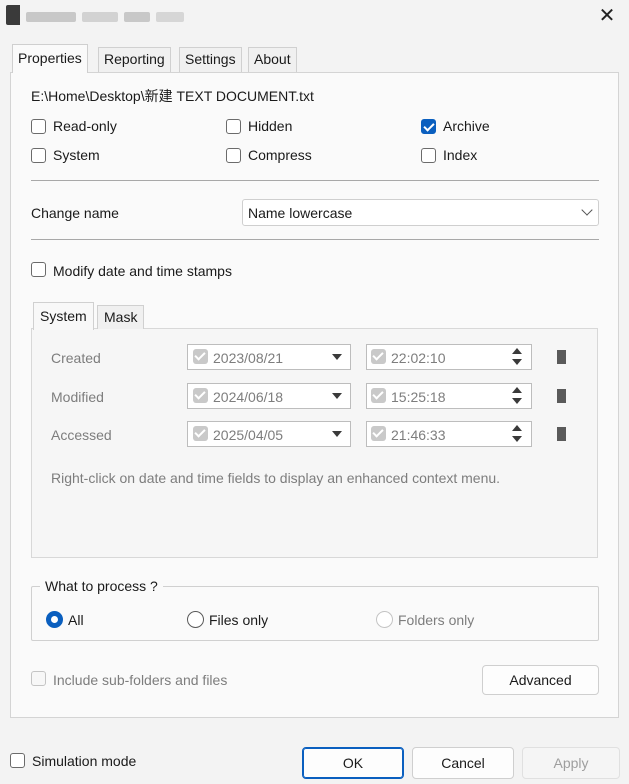  Describe the element at coordinates (418, 397) in the screenshot. I see `modified-time: 15:25:18` at that location.